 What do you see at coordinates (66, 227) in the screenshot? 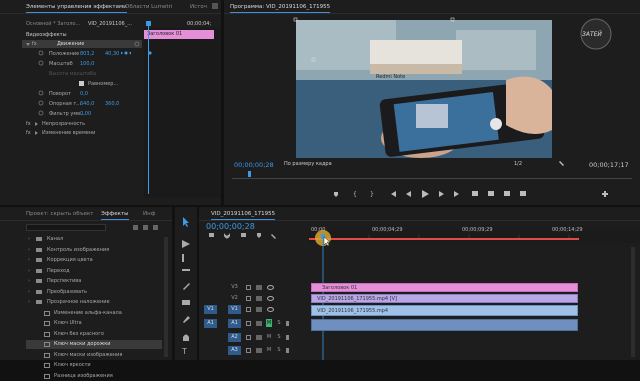
I see `effects-search-input` at bounding box center [66, 227].